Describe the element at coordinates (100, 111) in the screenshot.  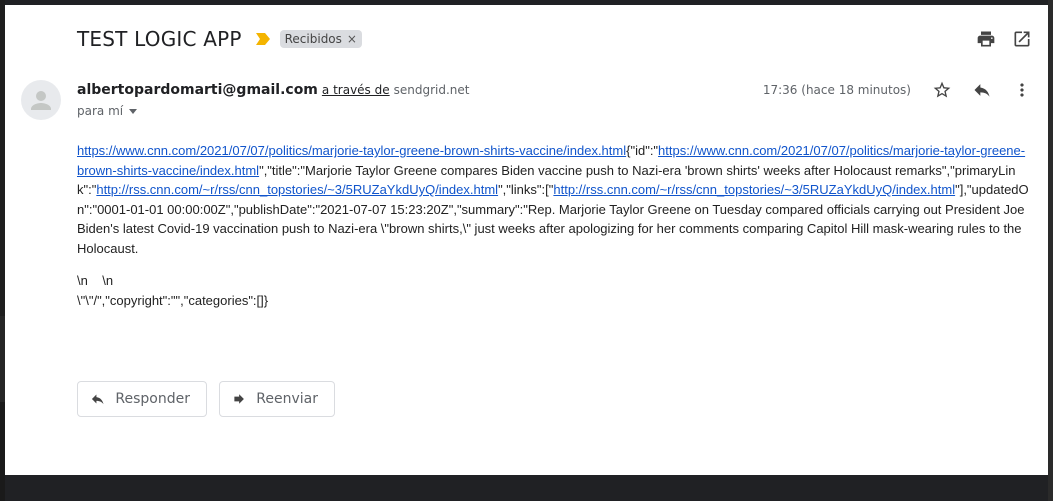
I see `recipient-text: para mí` at that location.